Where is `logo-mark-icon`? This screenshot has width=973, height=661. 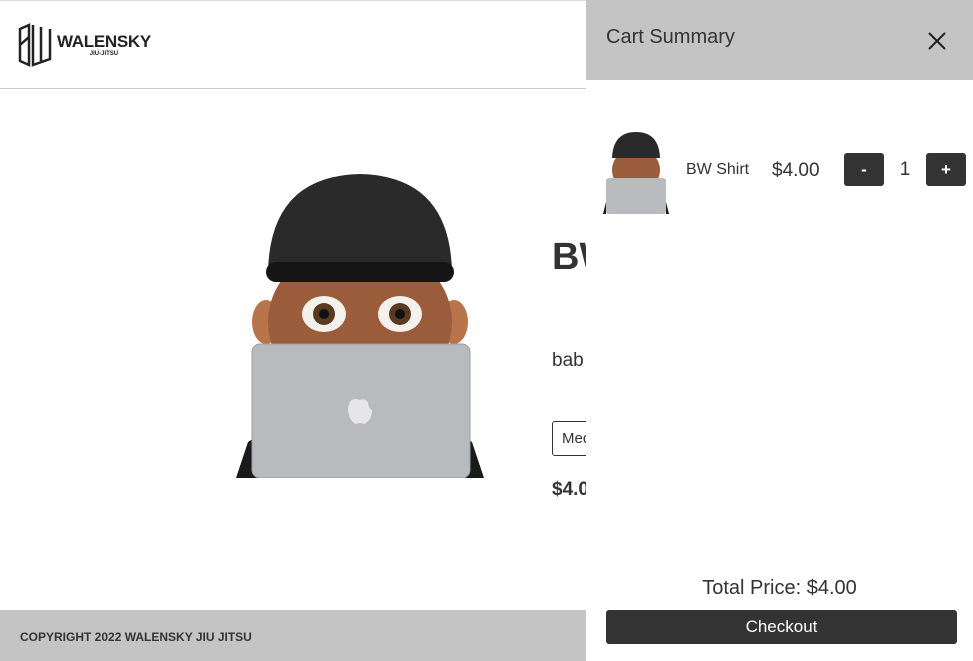 logo-mark-icon is located at coordinates (35, 45).